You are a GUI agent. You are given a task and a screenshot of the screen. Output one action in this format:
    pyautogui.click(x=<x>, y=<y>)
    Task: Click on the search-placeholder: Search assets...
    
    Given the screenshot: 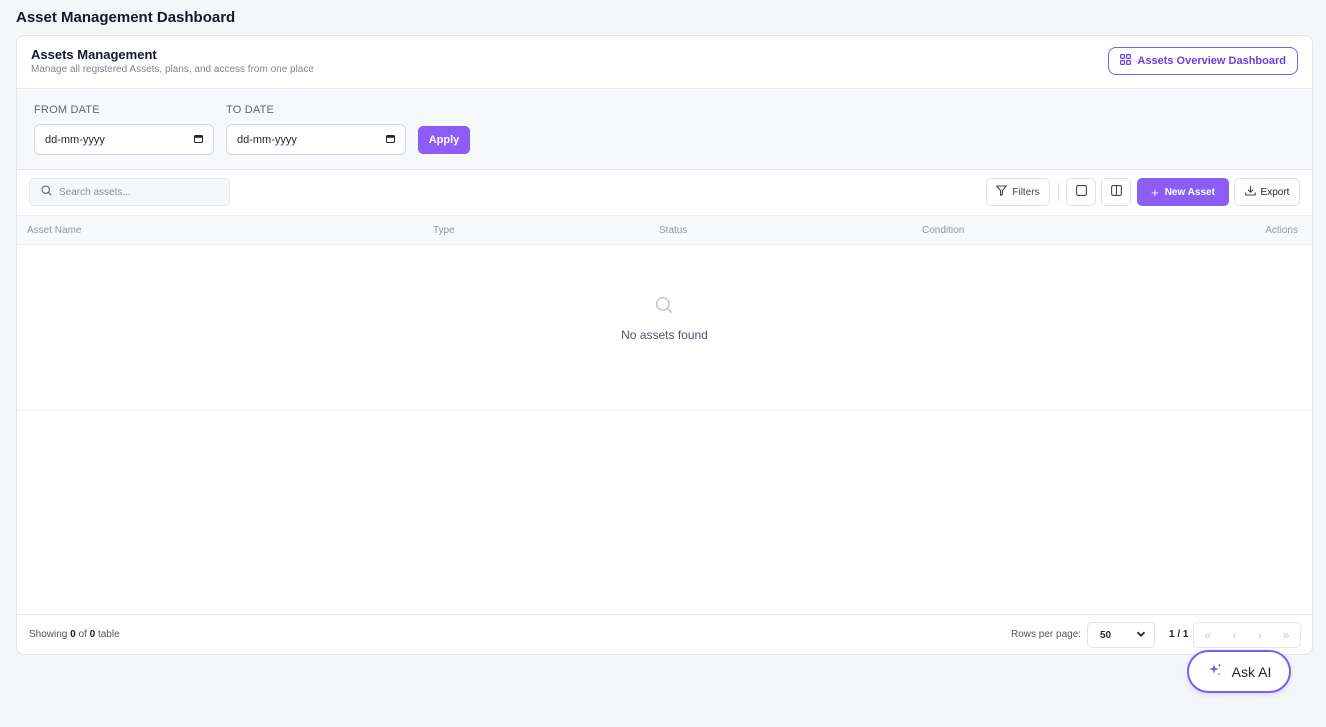 What is the action you would take?
    pyautogui.click(x=95, y=192)
    